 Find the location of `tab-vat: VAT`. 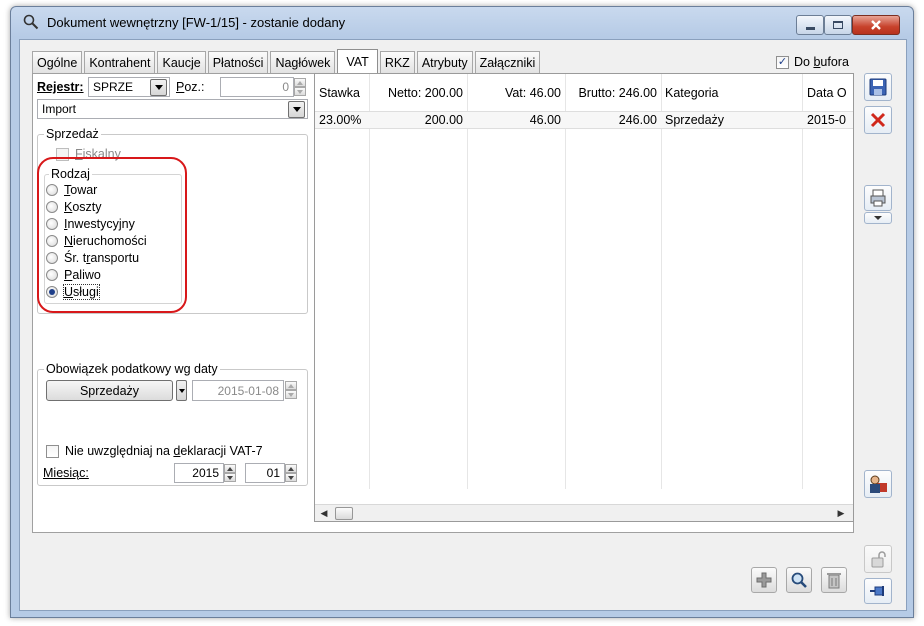

tab-vat: VAT is located at coordinates (357, 61).